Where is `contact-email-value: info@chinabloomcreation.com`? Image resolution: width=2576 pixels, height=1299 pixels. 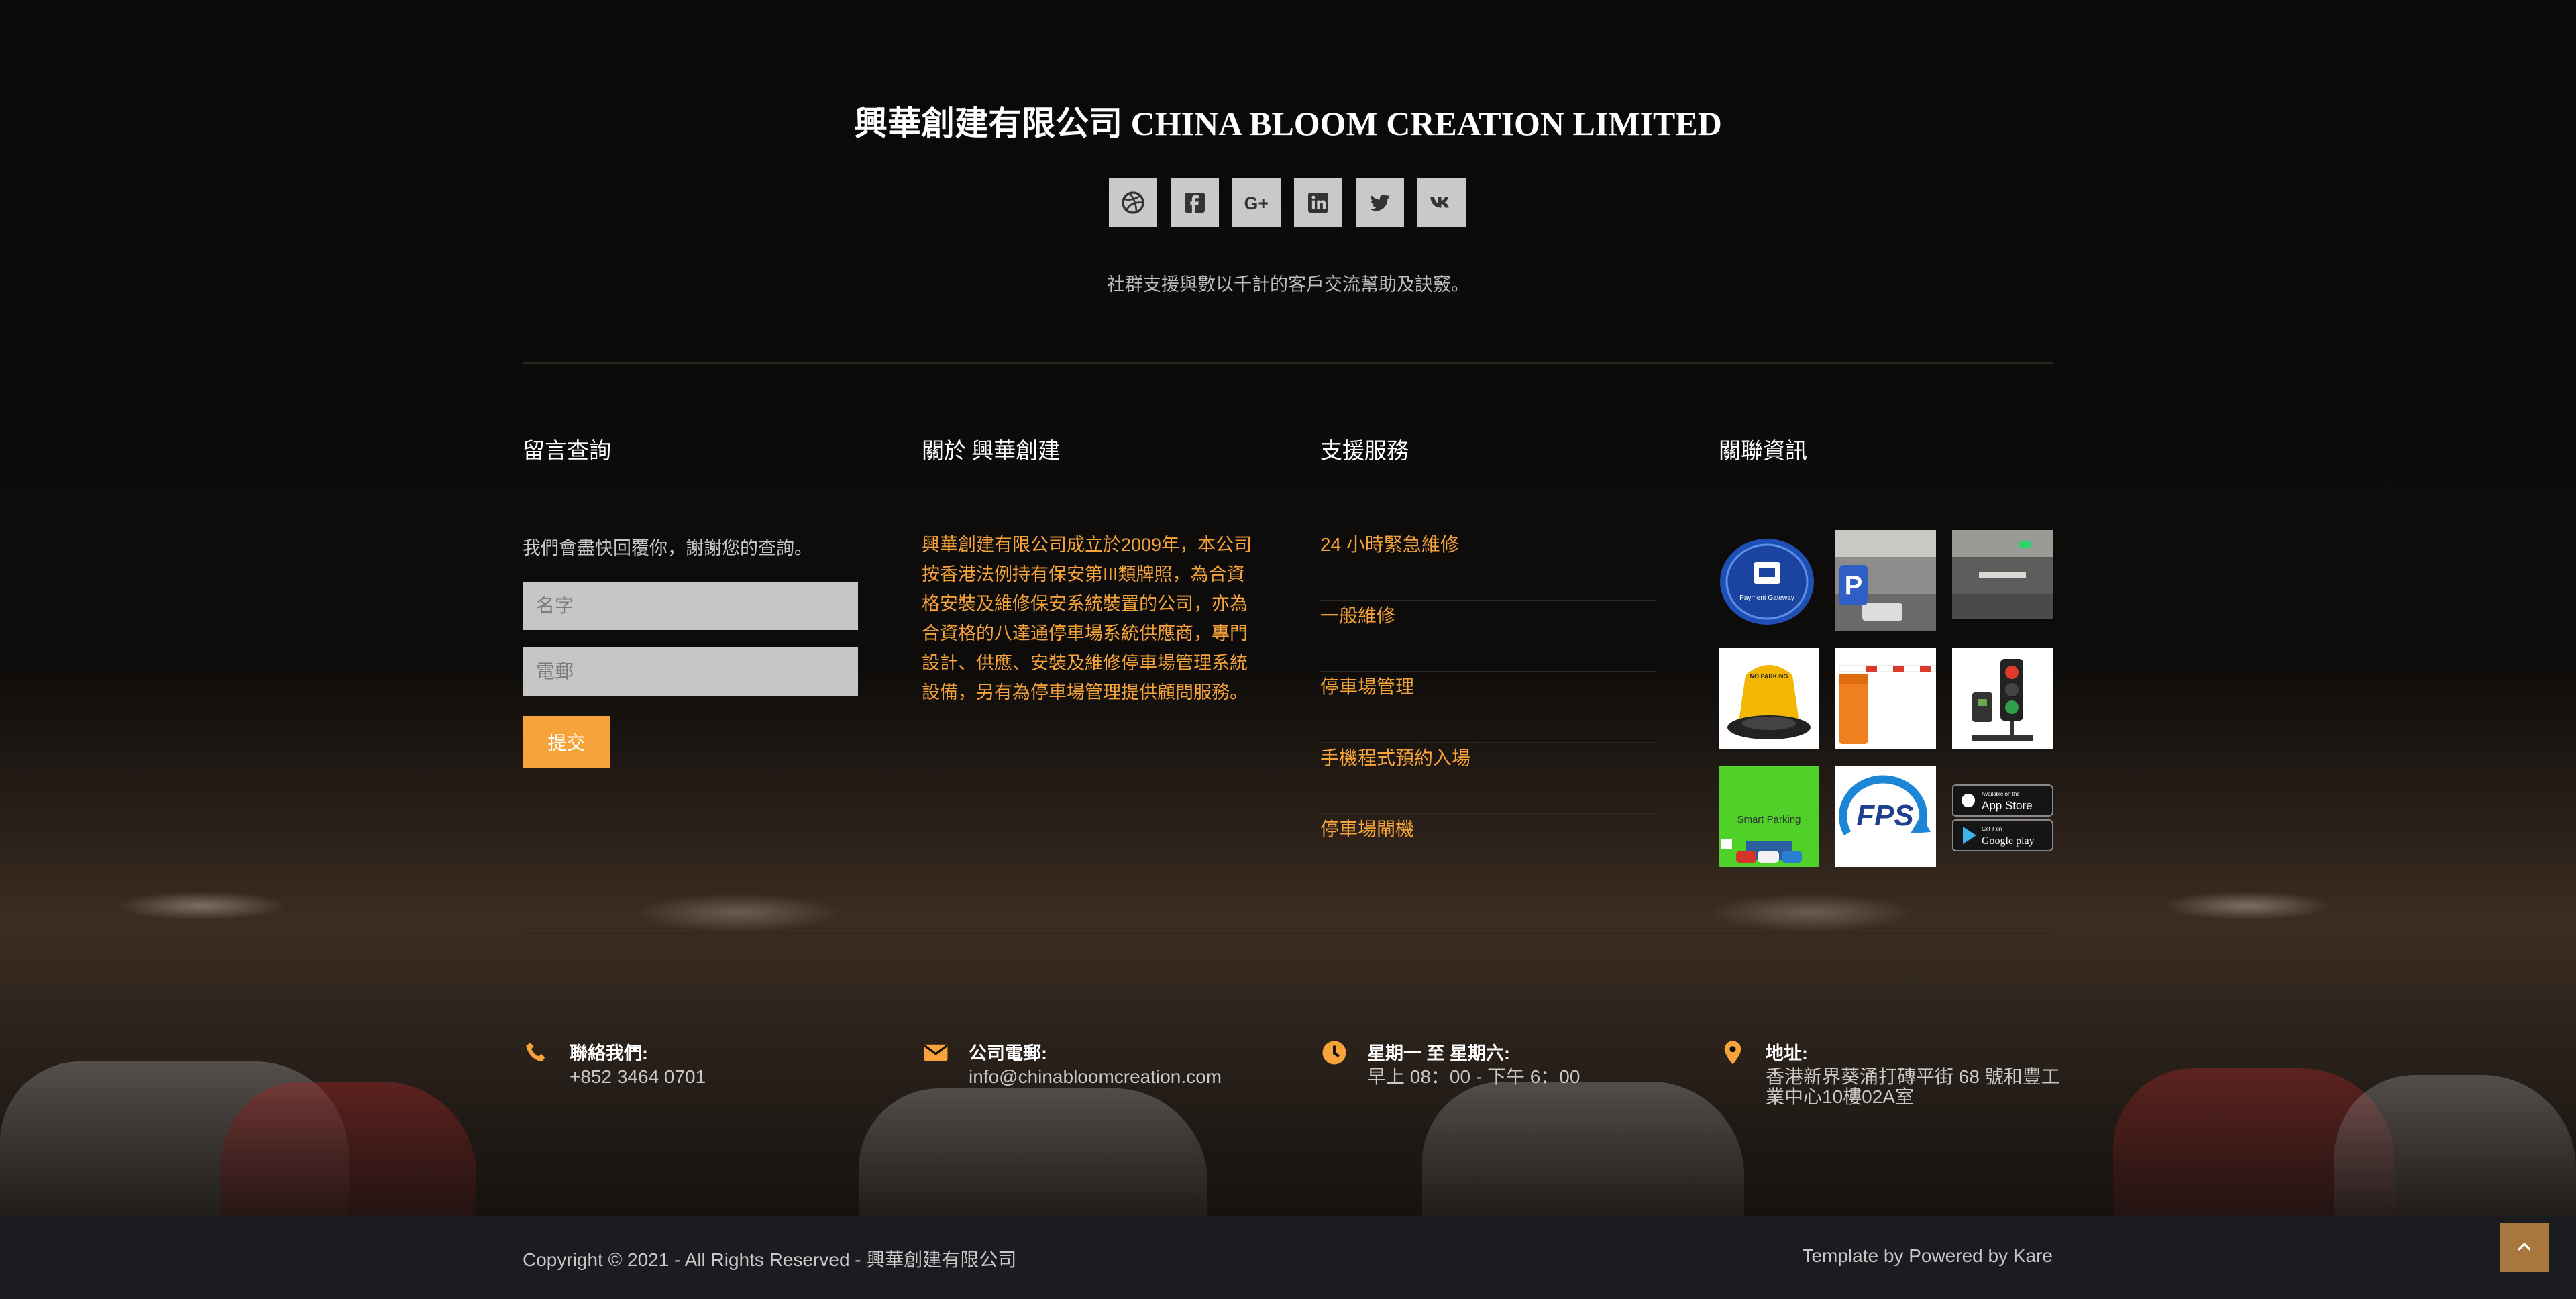
contact-email-value: info@chinabloomcreation.com is located at coordinates (1116, 1077).